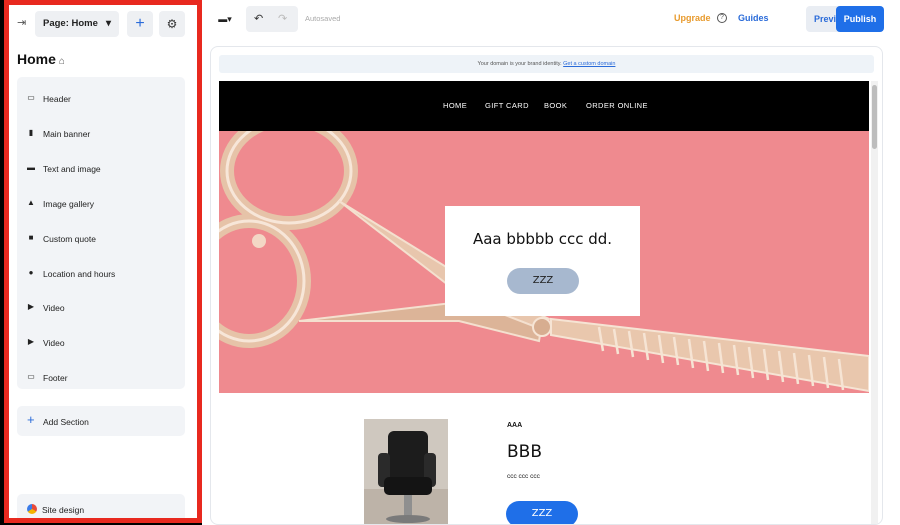 The image size is (900, 525). Describe the element at coordinates (589, 64) in the screenshot. I see `custom-domain-link: Get a custom domain` at that location.